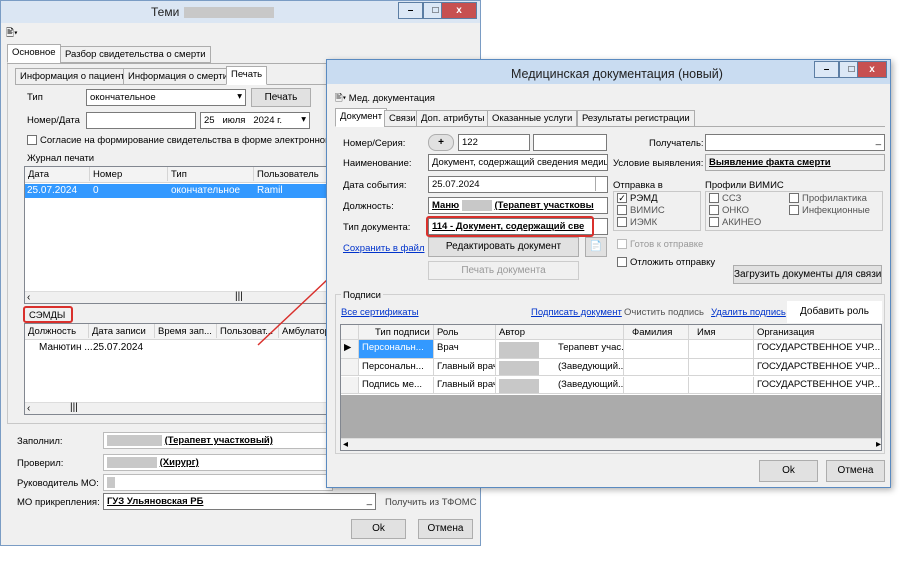 Image resolution: width=900 pixels, height=570 pixels. Describe the element at coordinates (721, 332) in the screenshot. I see `col-firstname: Имя` at that location.